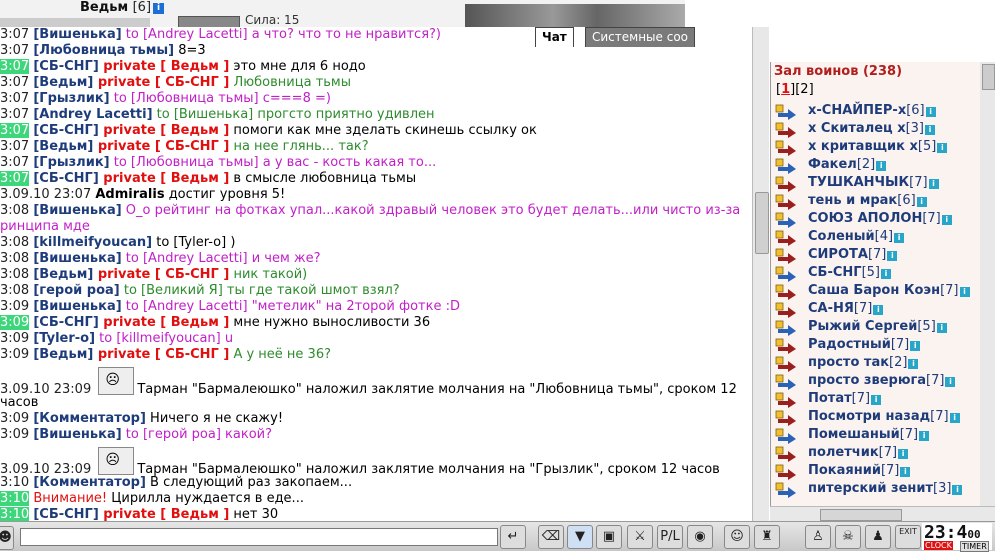  I want to click on pl-icon: P/L, so click(670, 537).